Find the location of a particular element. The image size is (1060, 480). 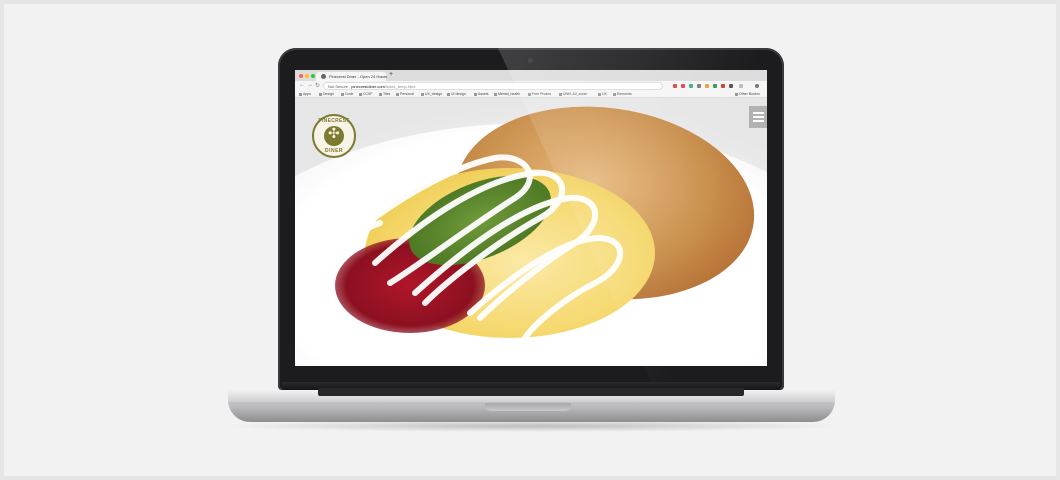

bookmark-item: Design is located at coordinates (326, 94).